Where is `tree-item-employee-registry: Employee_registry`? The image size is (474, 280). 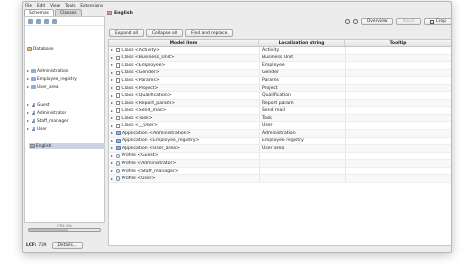
tree-item-employee-registry: Employee_registry is located at coordinates (52, 79).